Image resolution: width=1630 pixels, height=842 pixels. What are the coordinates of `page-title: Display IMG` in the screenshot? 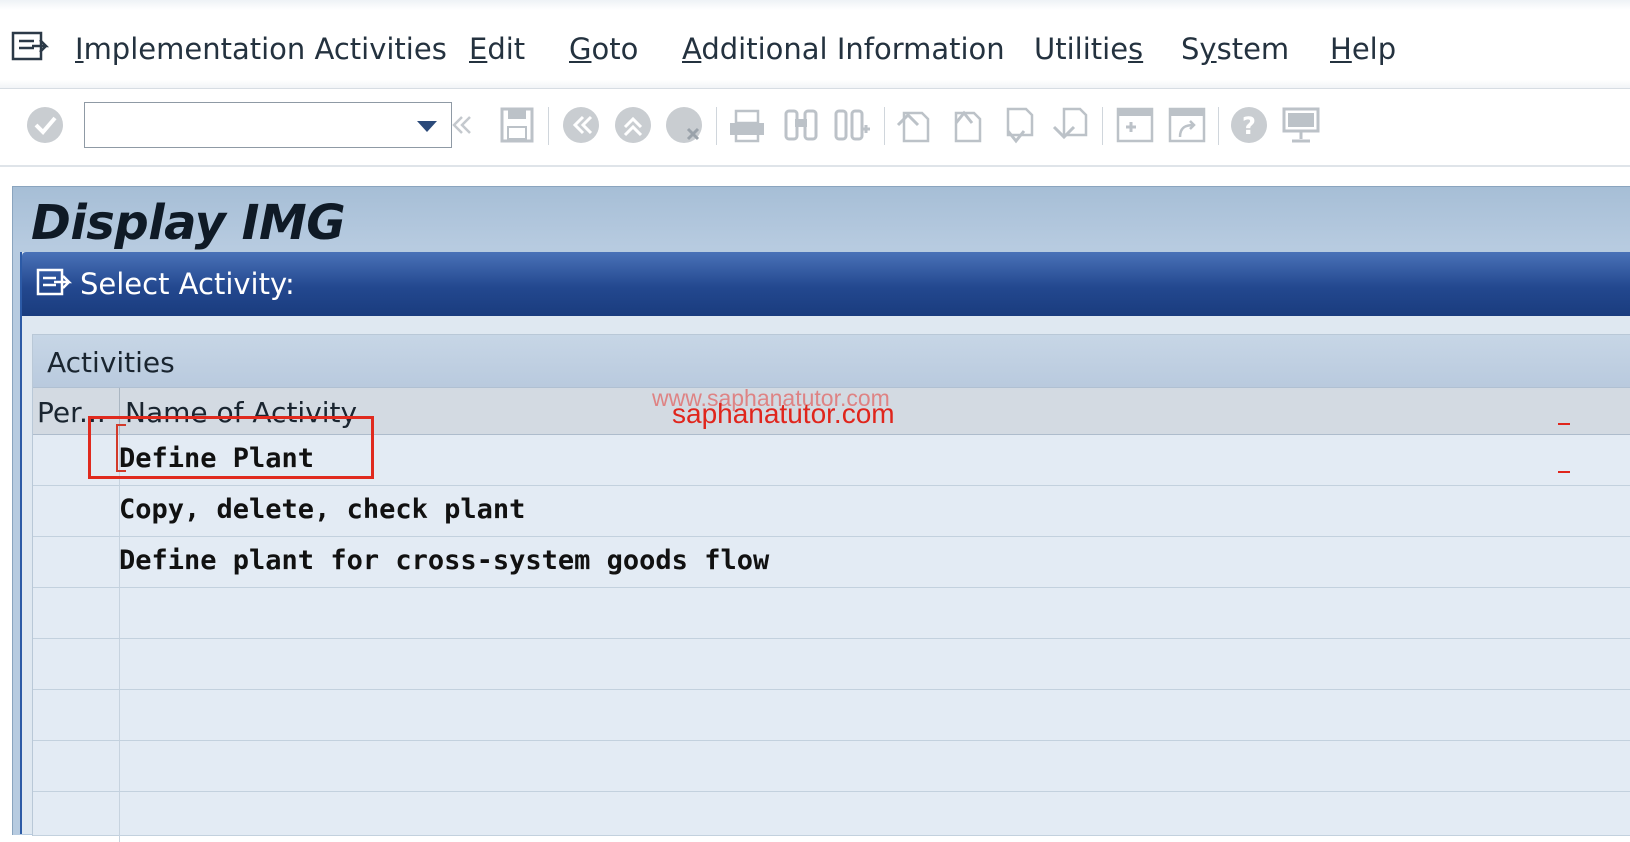 It's located at (188, 223).